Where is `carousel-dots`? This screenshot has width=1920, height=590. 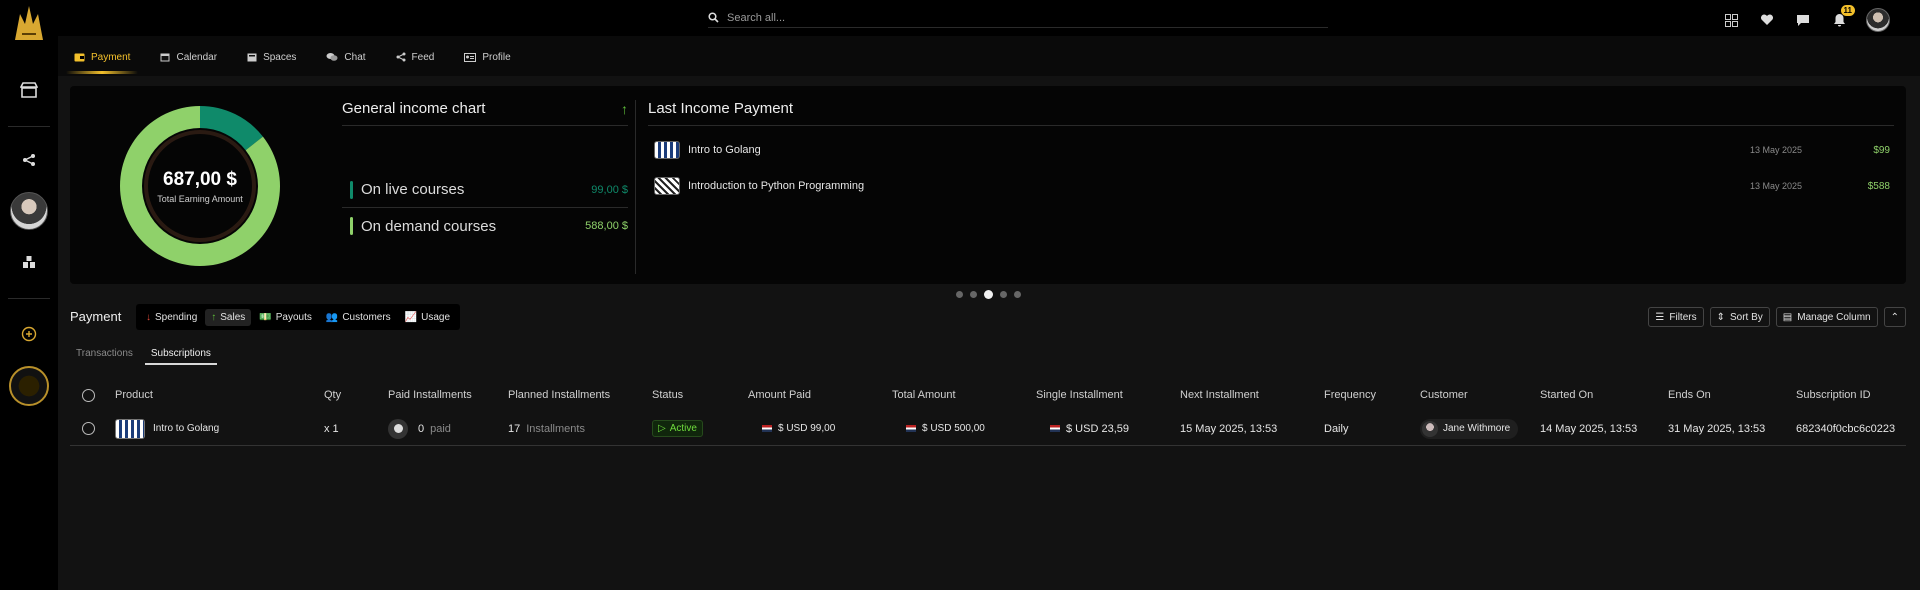 carousel-dots is located at coordinates (988, 294).